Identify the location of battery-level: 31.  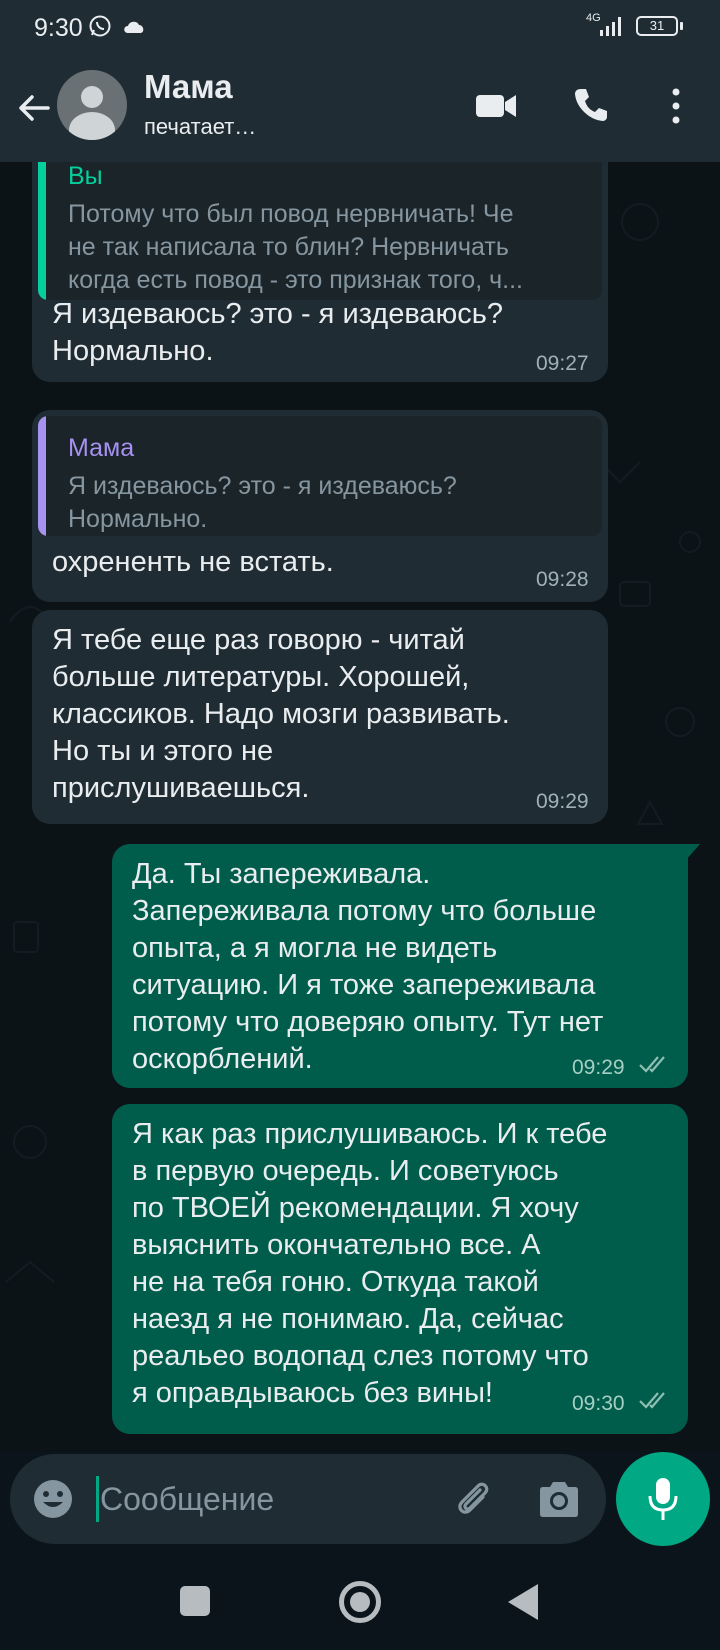
(657, 25).